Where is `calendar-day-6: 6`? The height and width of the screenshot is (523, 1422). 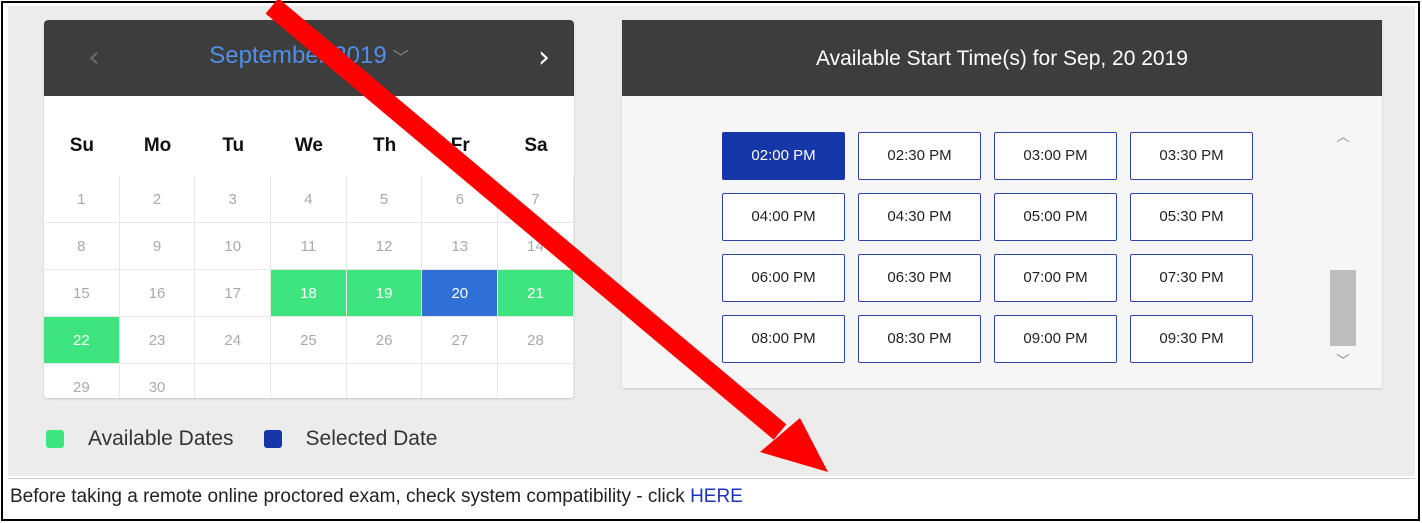 calendar-day-6: 6 is located at coordinates (460, 199).